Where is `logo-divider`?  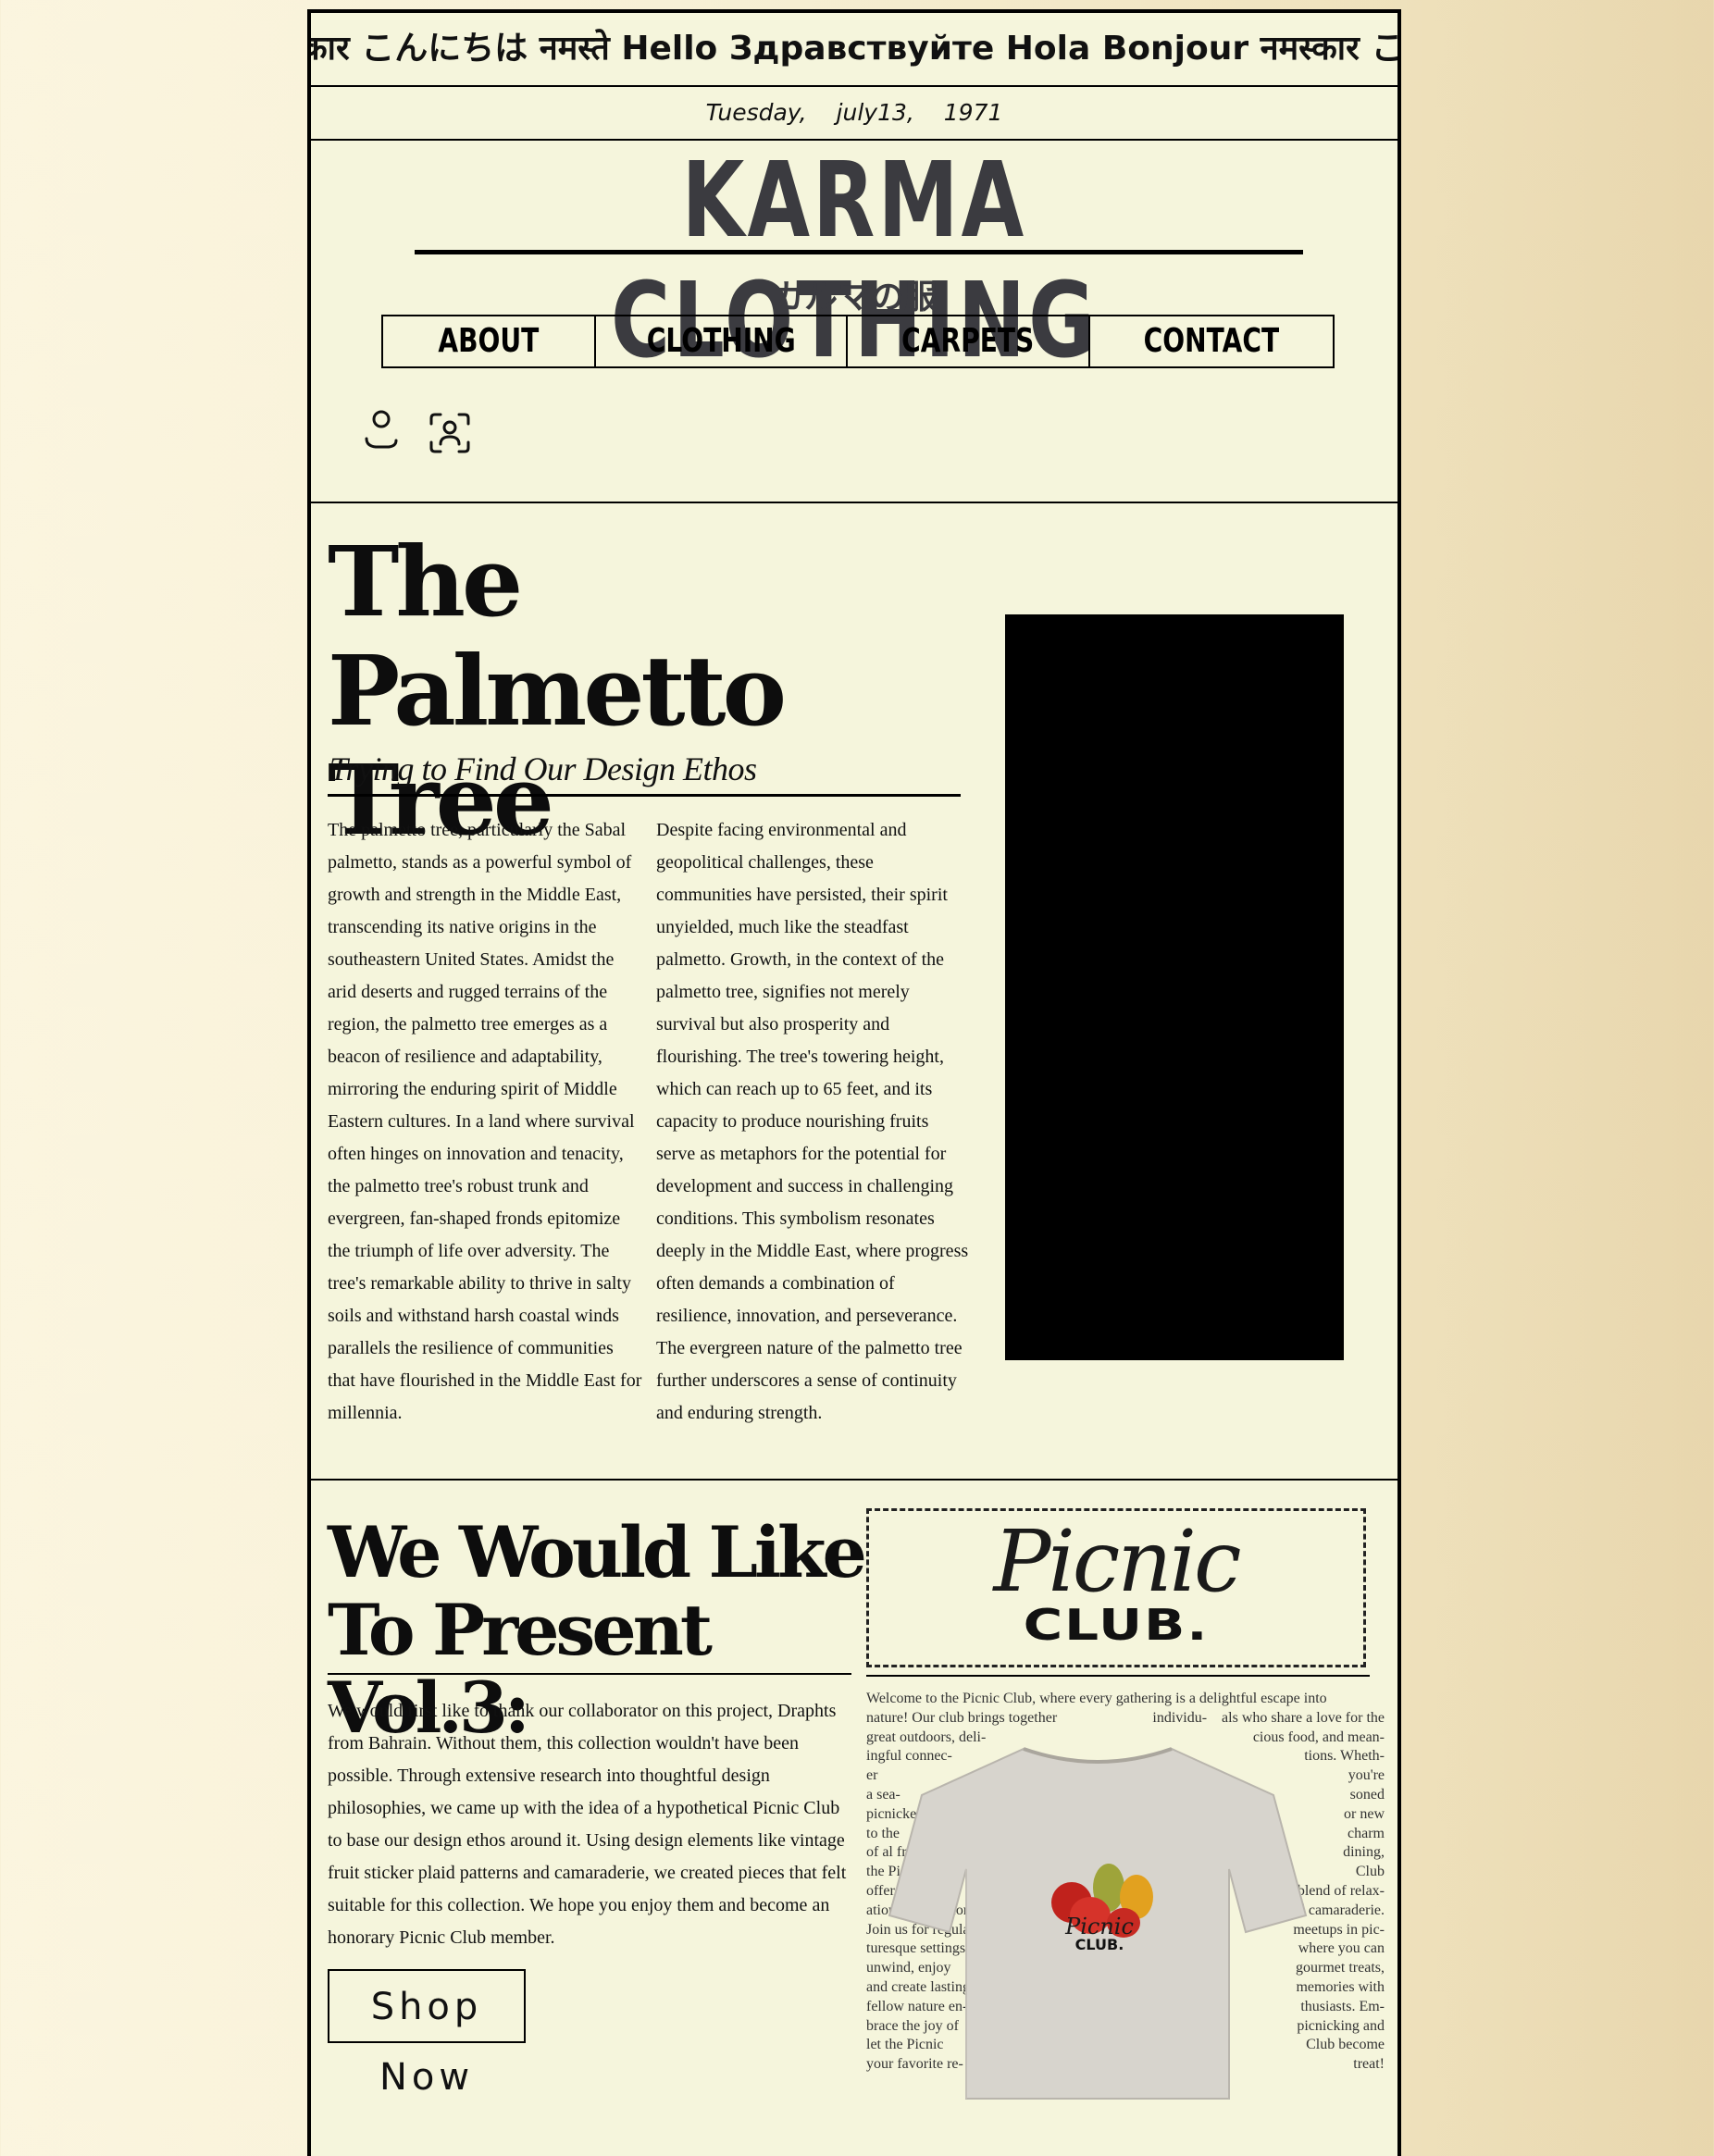 logo-divider is located at coordinates (1118, 1676).